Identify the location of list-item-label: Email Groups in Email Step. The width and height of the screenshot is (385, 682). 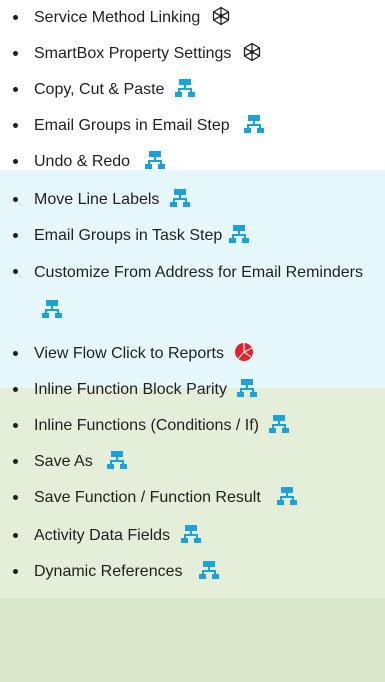
(132, 125).